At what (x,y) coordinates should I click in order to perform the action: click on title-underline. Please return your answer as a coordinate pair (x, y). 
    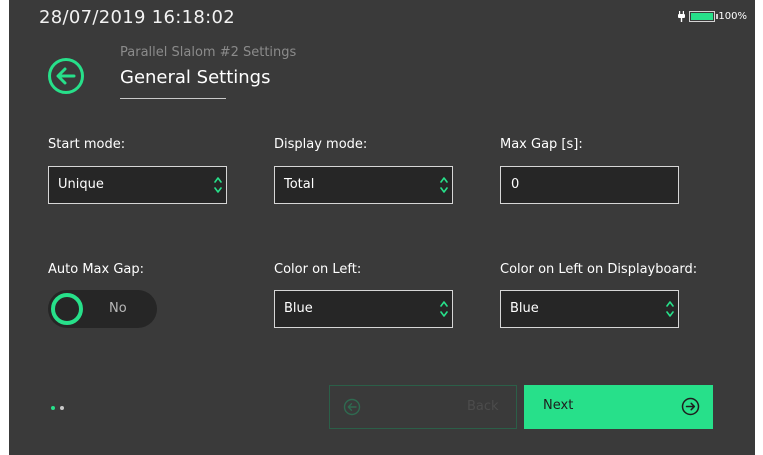
    Looking at the image, I should click on (173, 98).